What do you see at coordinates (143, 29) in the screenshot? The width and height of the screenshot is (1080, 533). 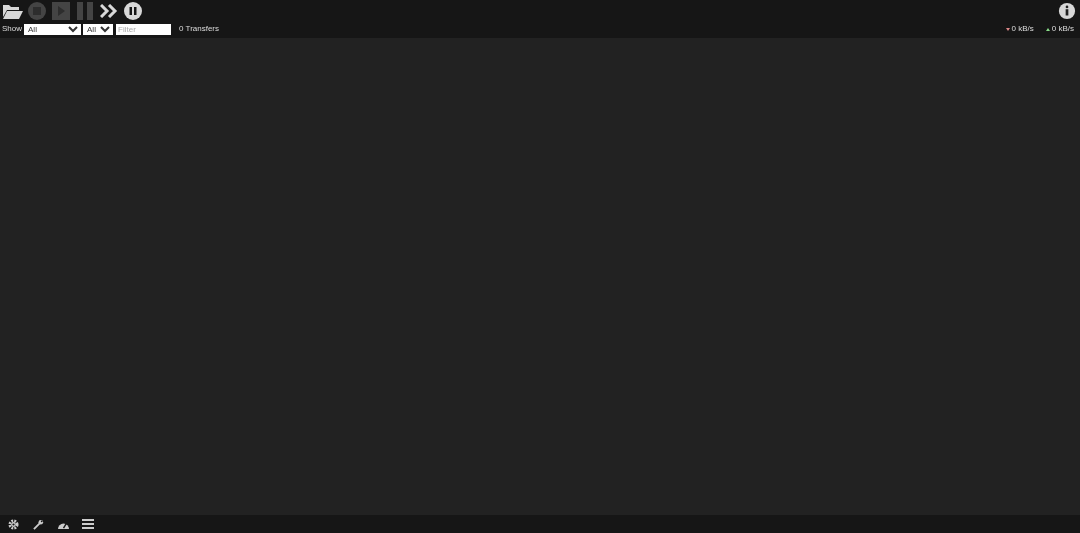 I see `filter-field: Filter` at bounding box center [143, 29].